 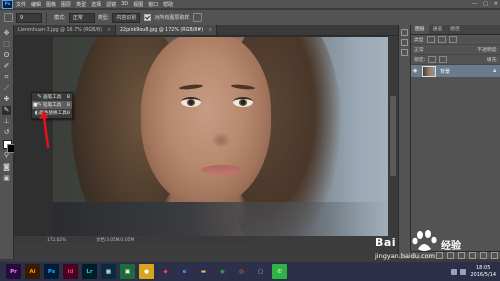 I want to click on minimize-button: —, so click(x=474, y=4).